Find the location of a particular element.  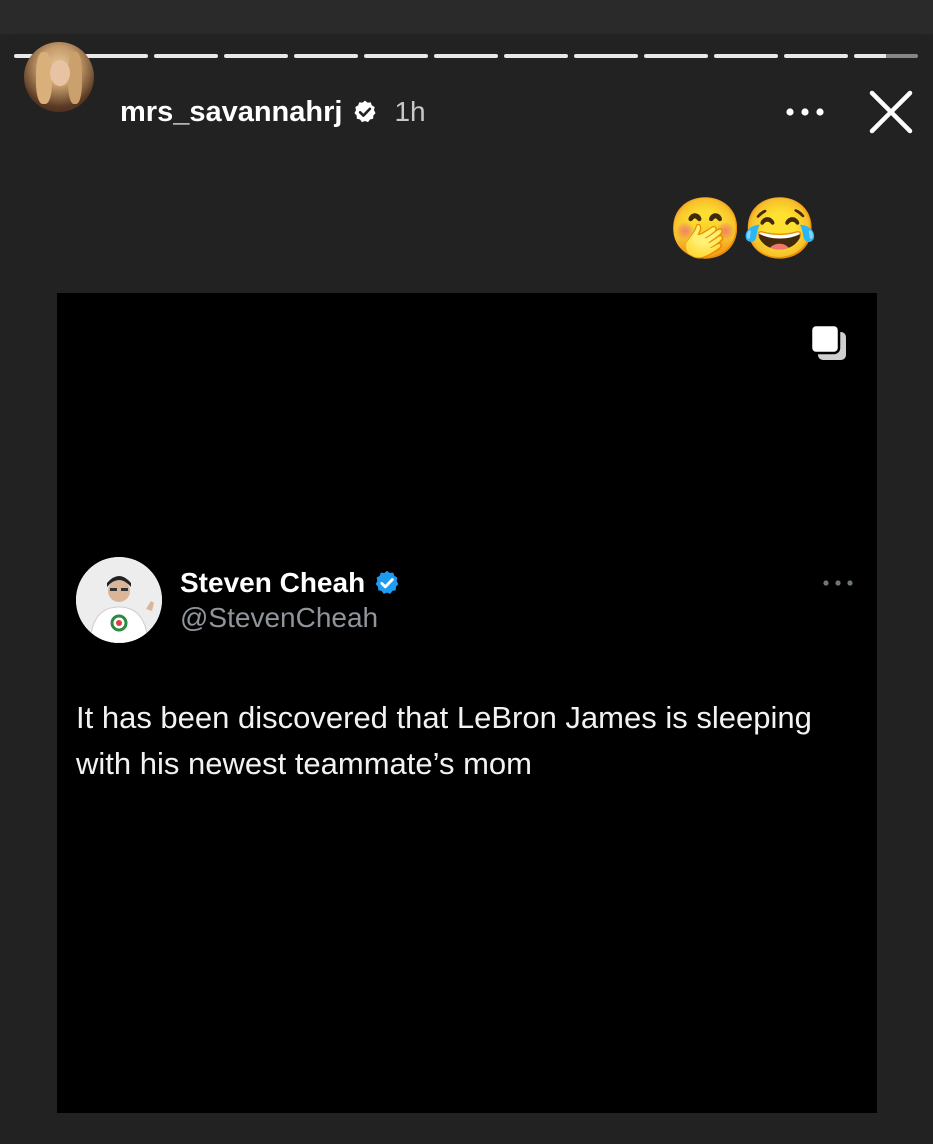

tweet-display-name: Steven Cheah is located at coordinates (272, 583).